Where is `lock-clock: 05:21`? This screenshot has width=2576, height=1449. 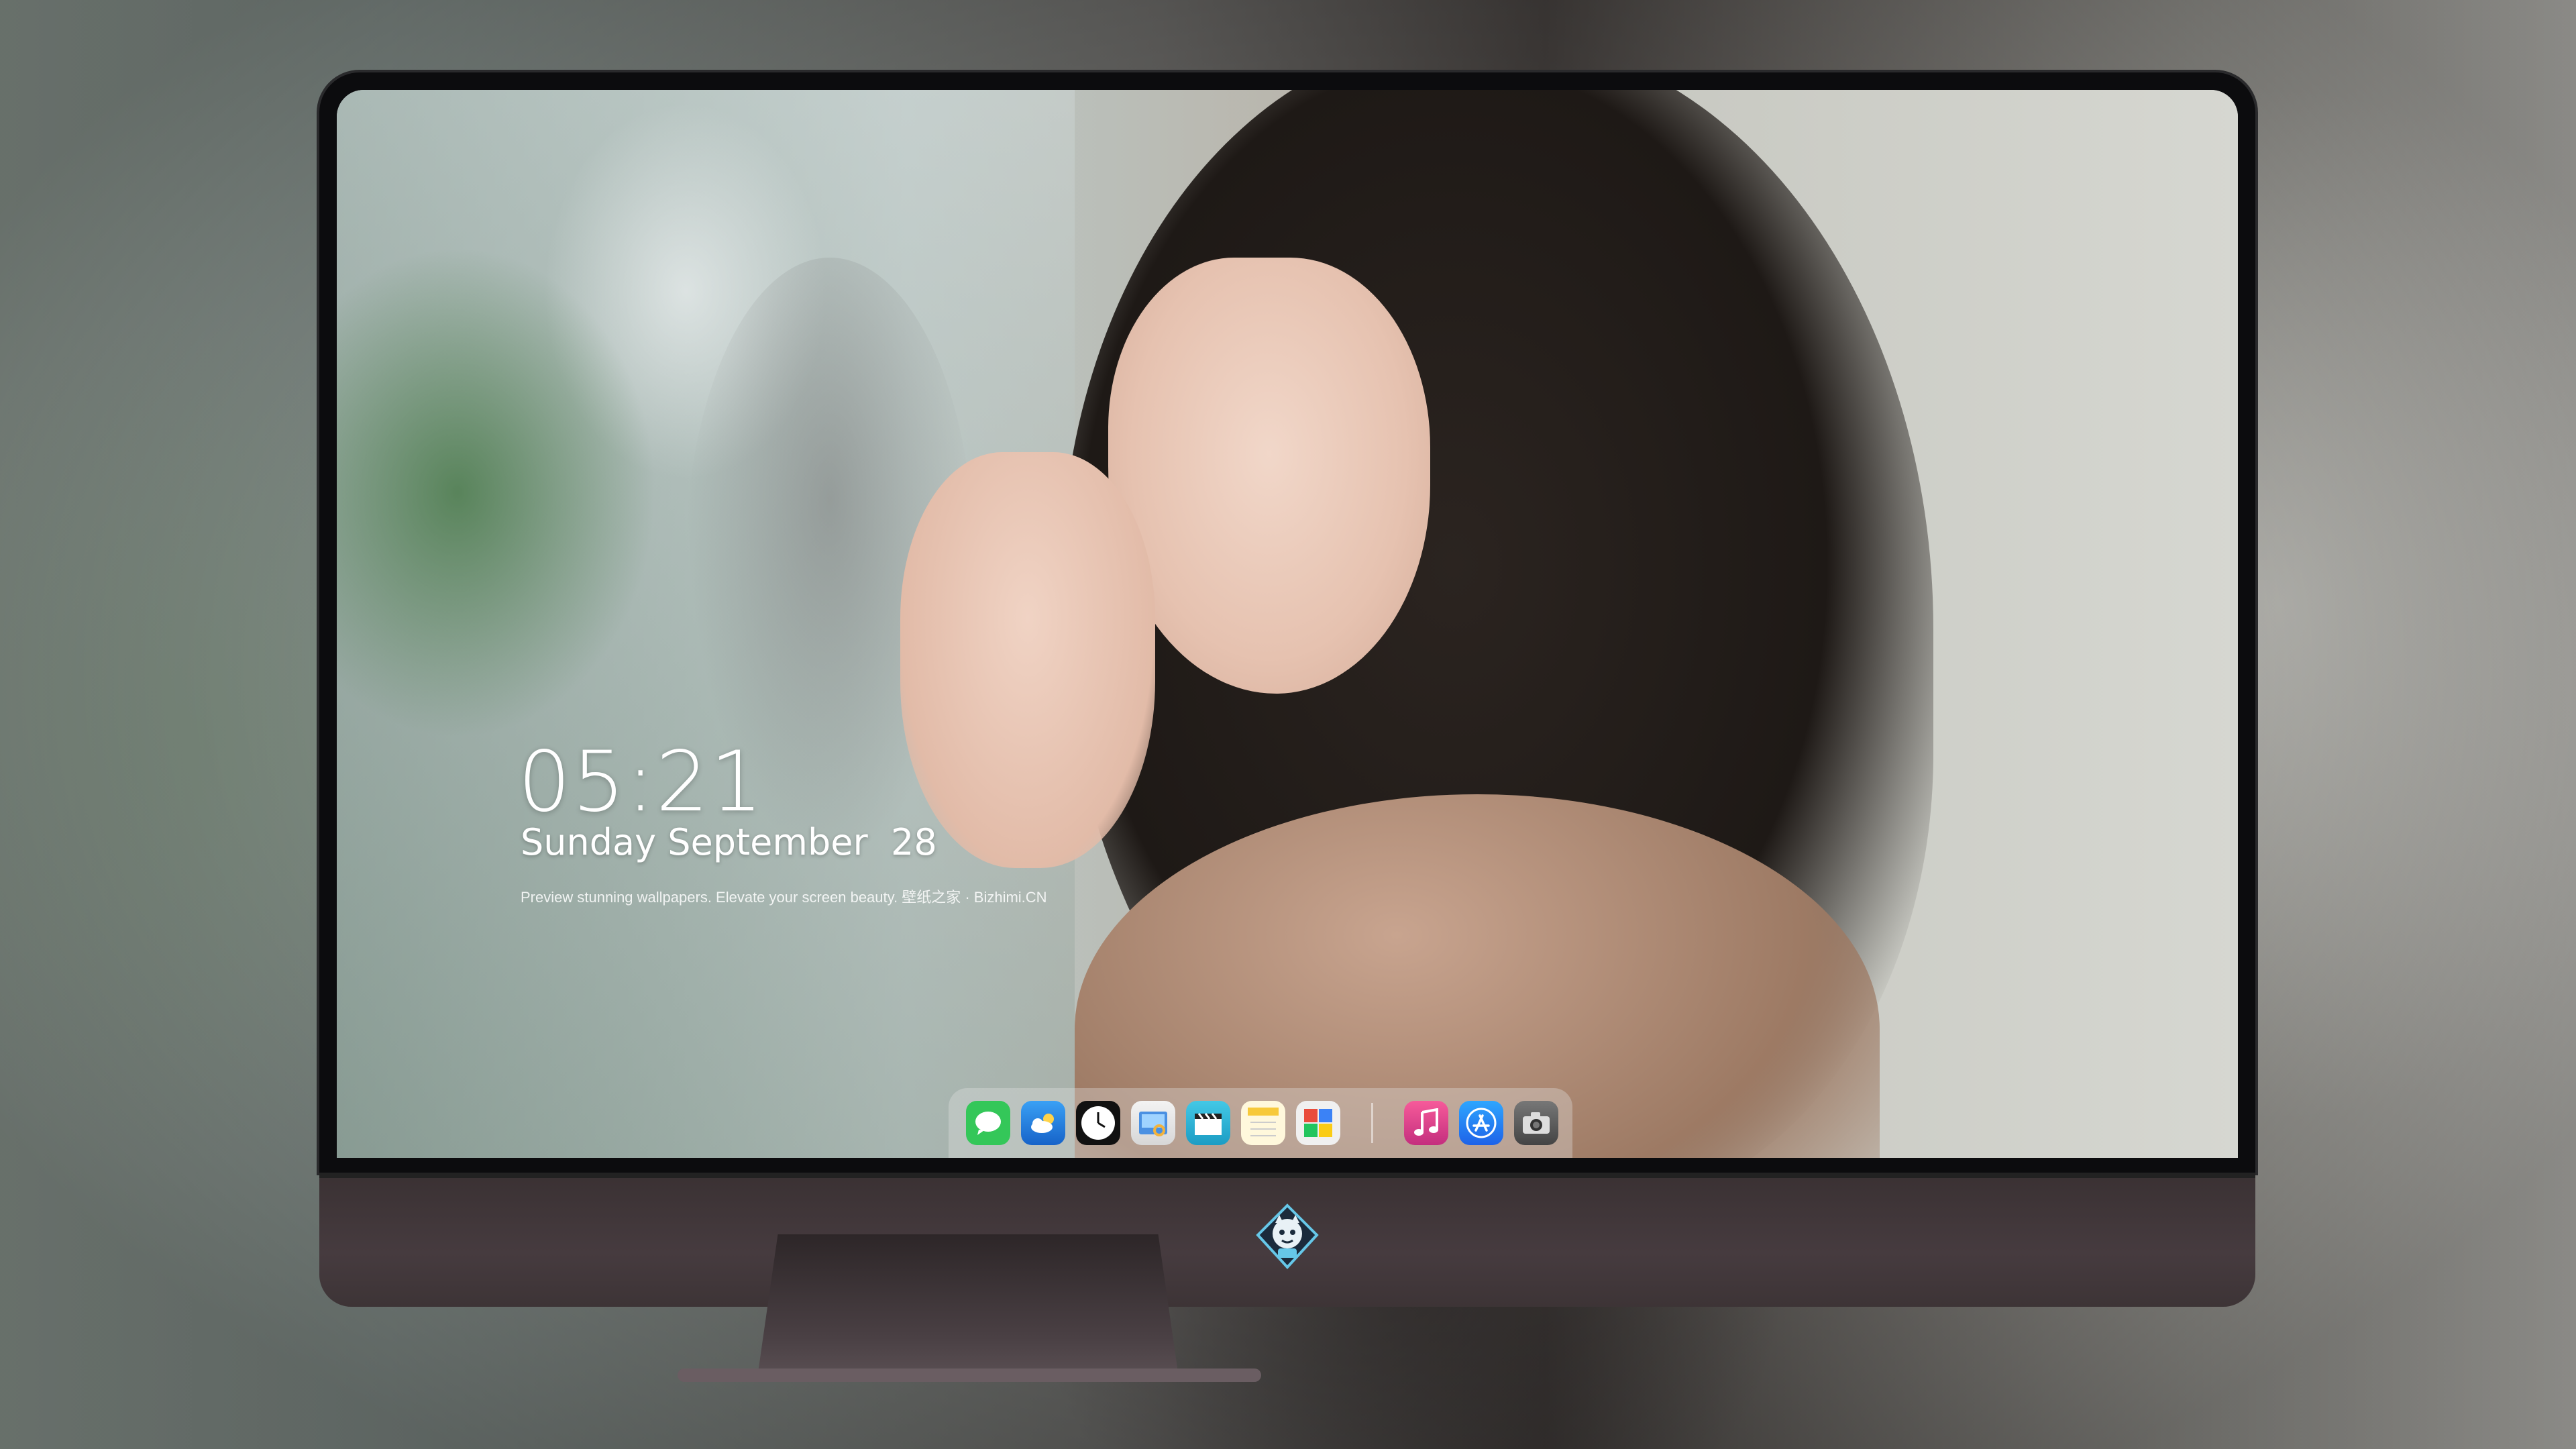
lock-clock: 05:21 is located at coordinates (641, 782).